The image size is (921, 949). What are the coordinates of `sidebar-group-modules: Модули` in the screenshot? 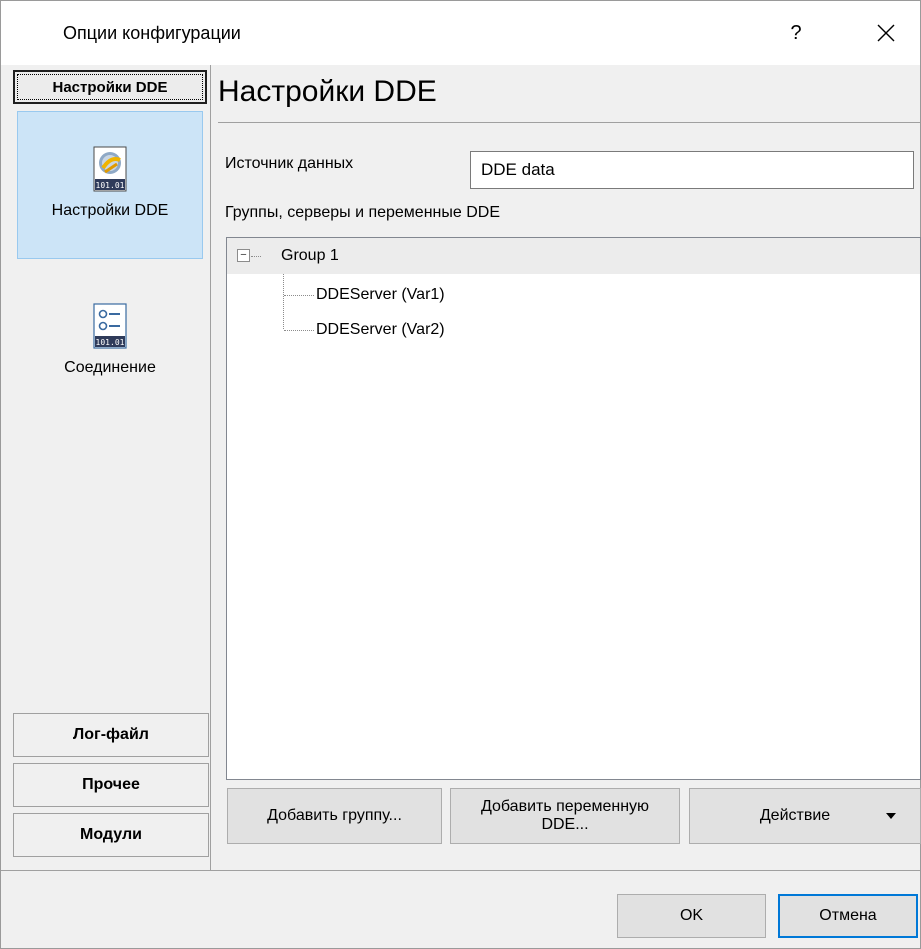 It's located at (111, 835).